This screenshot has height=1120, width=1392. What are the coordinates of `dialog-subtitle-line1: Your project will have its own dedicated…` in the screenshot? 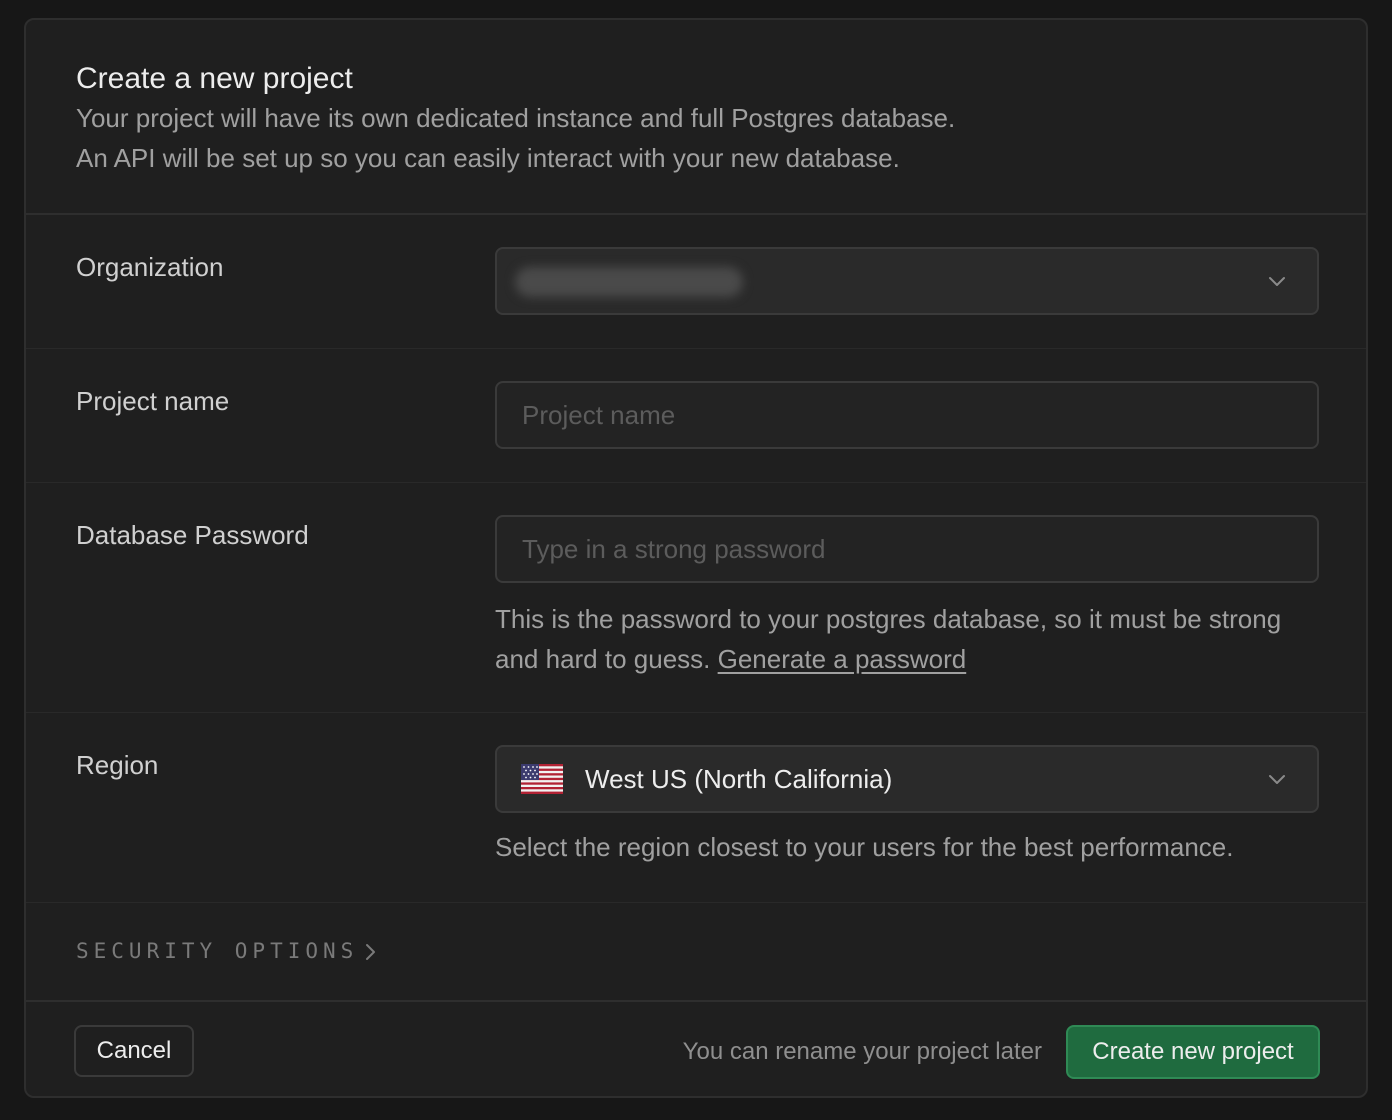 It's located at (516, 118).